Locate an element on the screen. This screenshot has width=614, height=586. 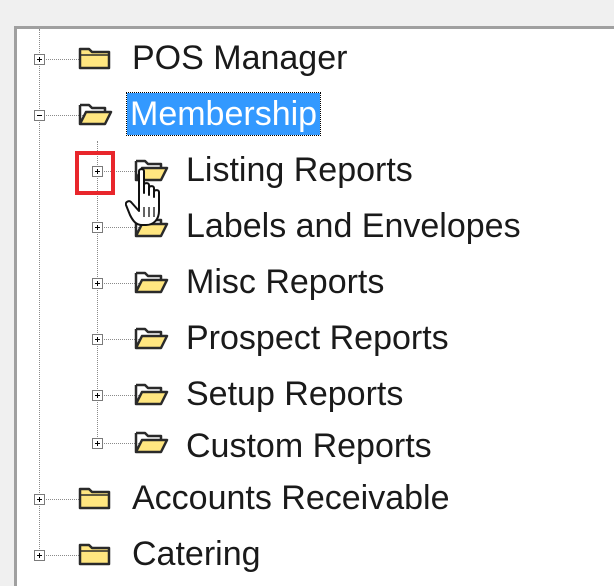
tree-item-label: Catering is located at coordinates (196, 554).